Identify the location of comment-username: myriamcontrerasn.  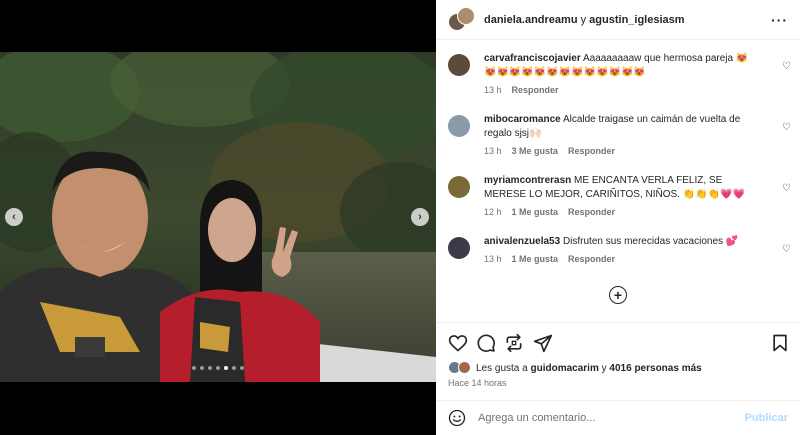
(527, 180).